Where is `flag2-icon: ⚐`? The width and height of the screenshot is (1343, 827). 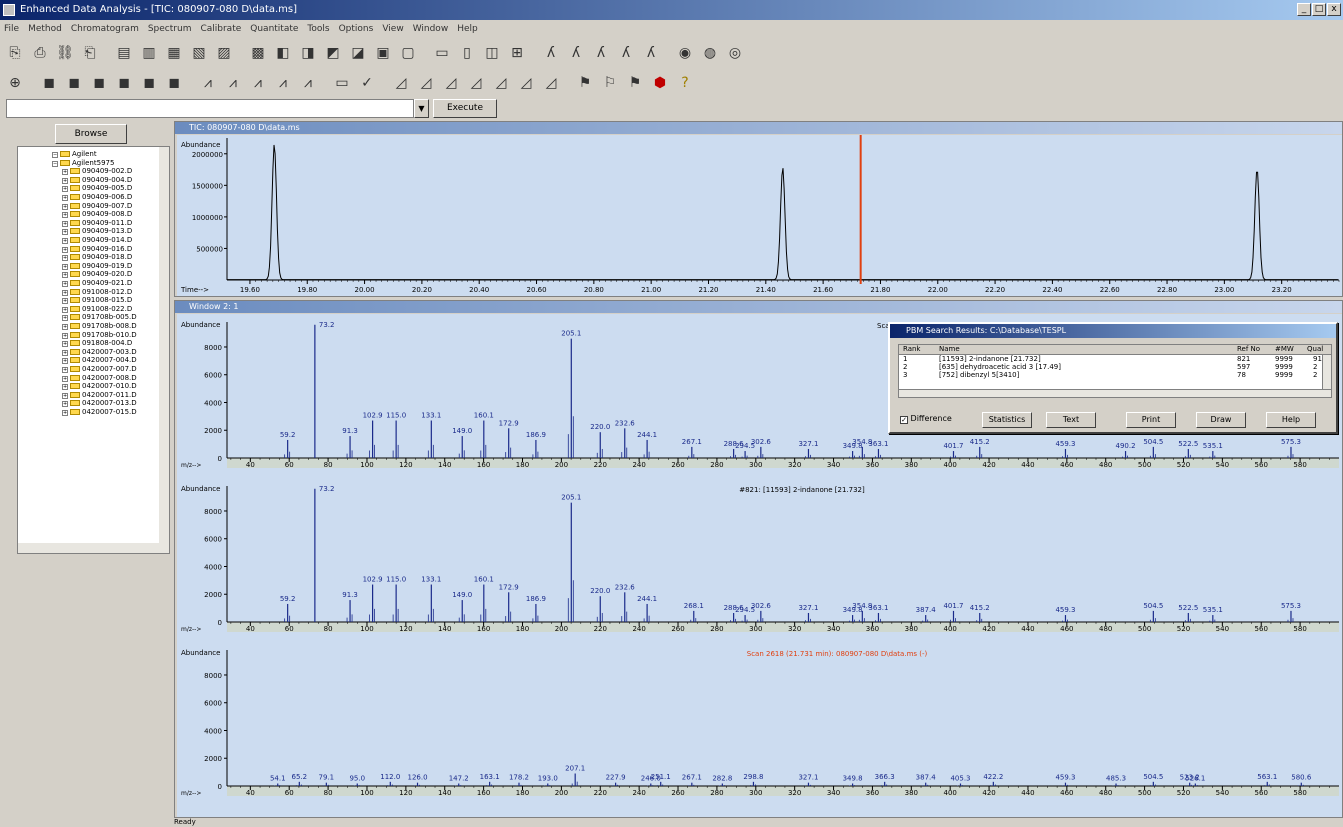 flag2-icon: ⚐ is located at coordinates (610, 83).